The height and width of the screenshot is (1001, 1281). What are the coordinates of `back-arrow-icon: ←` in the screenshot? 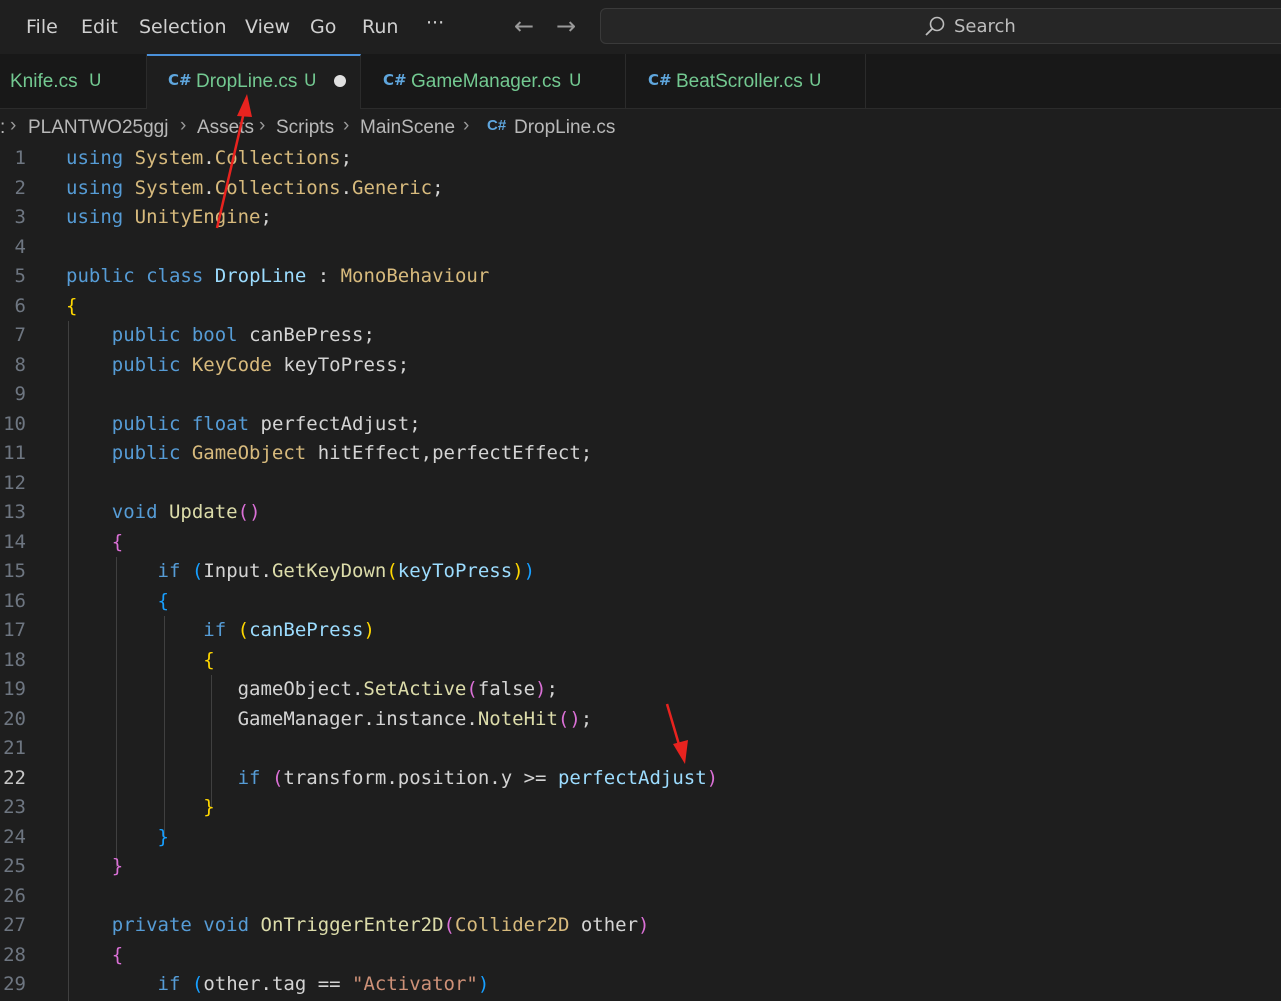 It's located at (524, 26).